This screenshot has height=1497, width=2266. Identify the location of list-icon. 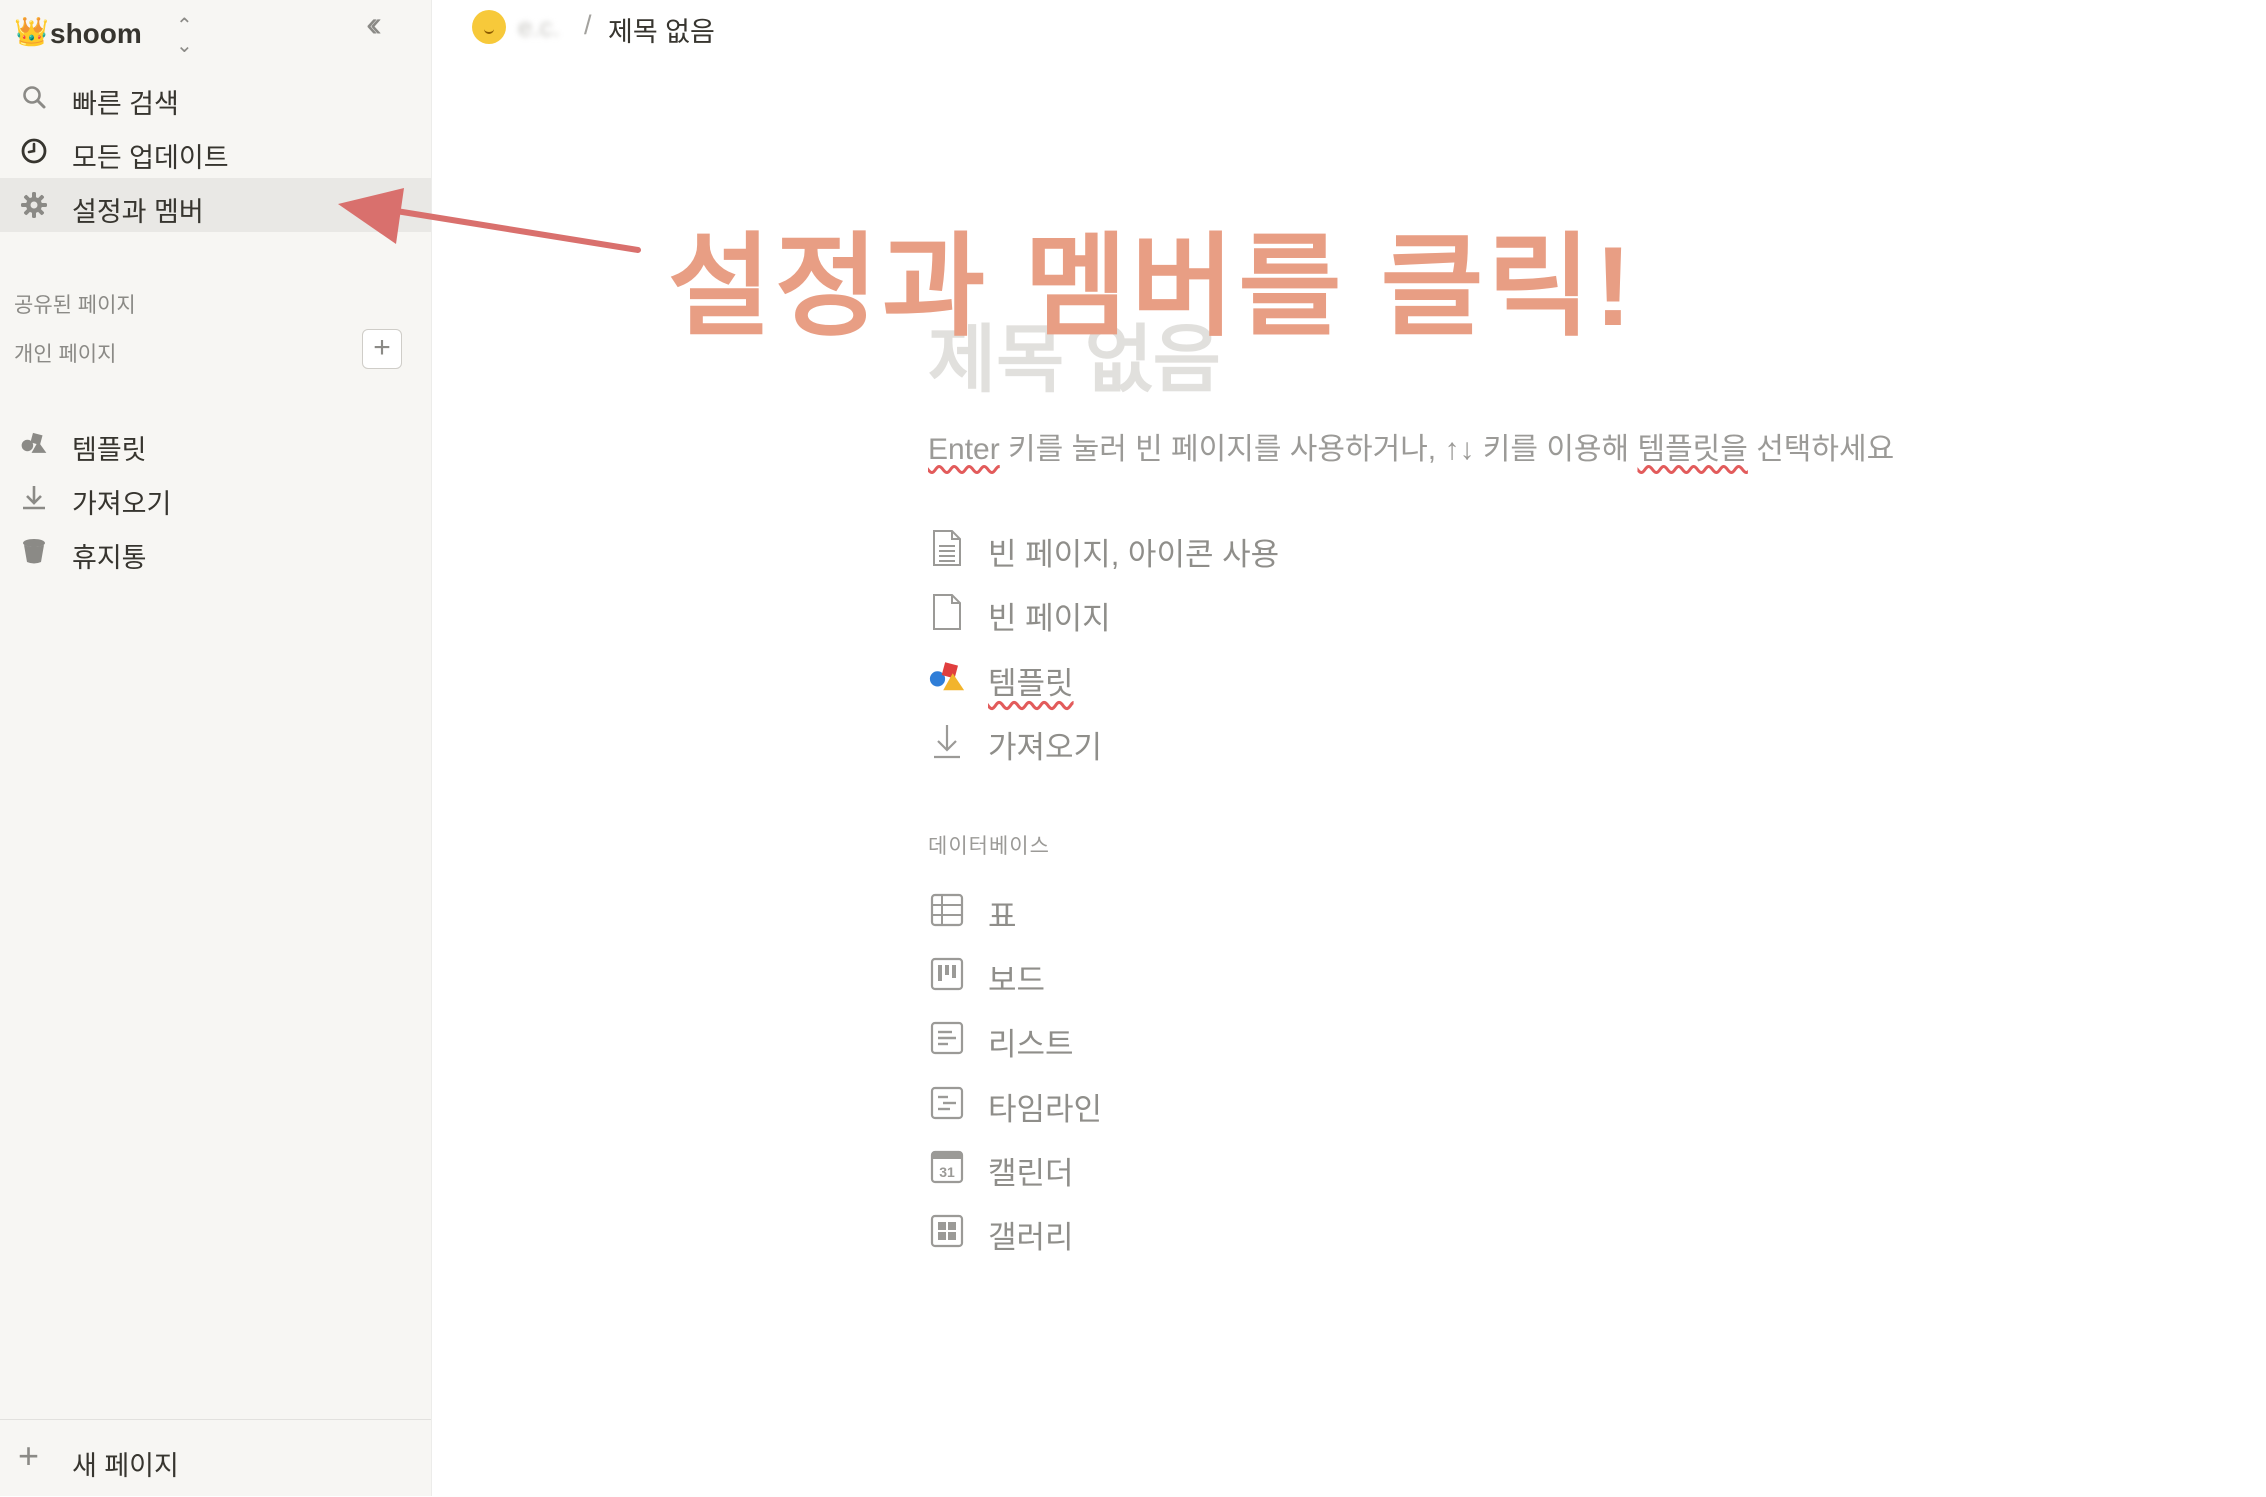
(947, 1038).